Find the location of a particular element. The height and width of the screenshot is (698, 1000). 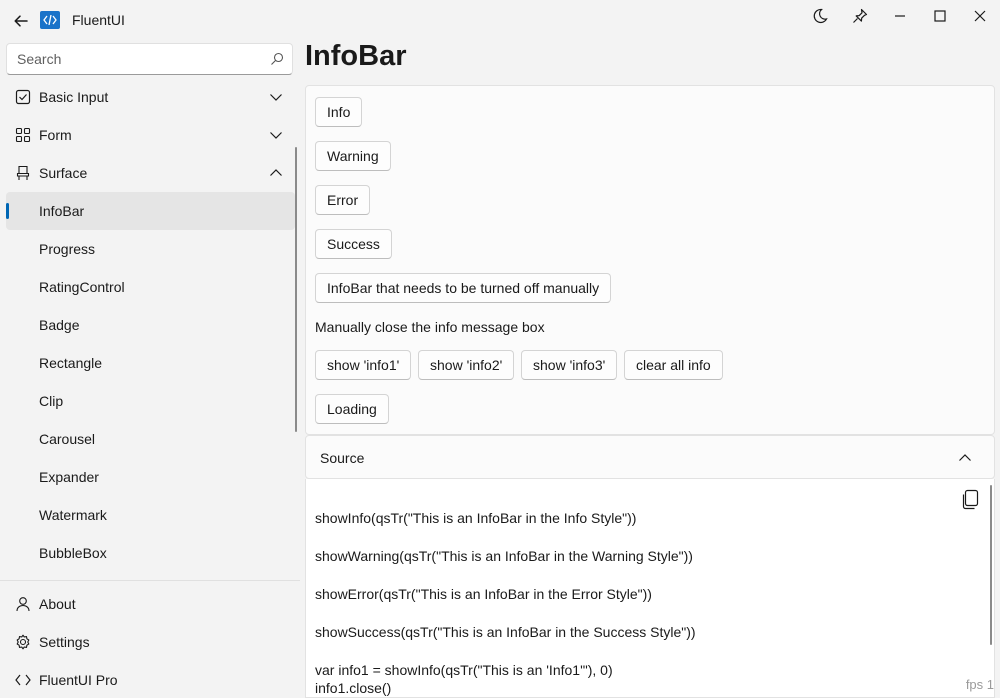

grid-icon is located at coordinates (23, 135).